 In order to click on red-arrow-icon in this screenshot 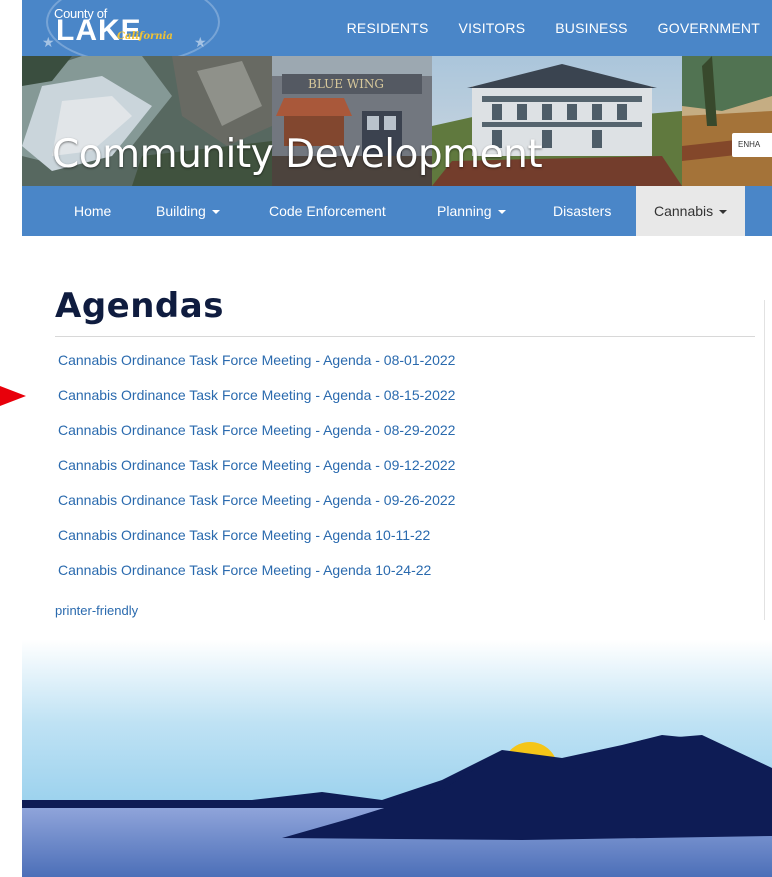, I will do `click(13, 396)`.